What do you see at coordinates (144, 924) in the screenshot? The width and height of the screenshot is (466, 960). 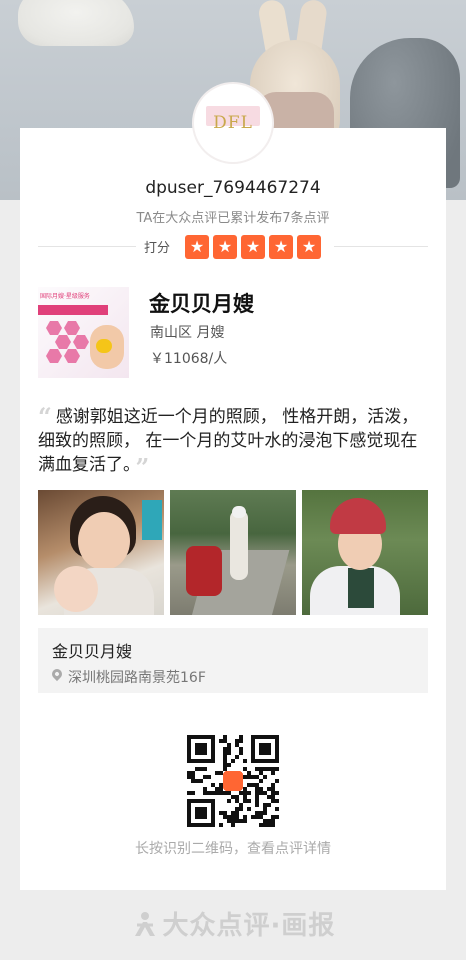 I see `dianping-logo-icon` at bounding box center [144, 924].